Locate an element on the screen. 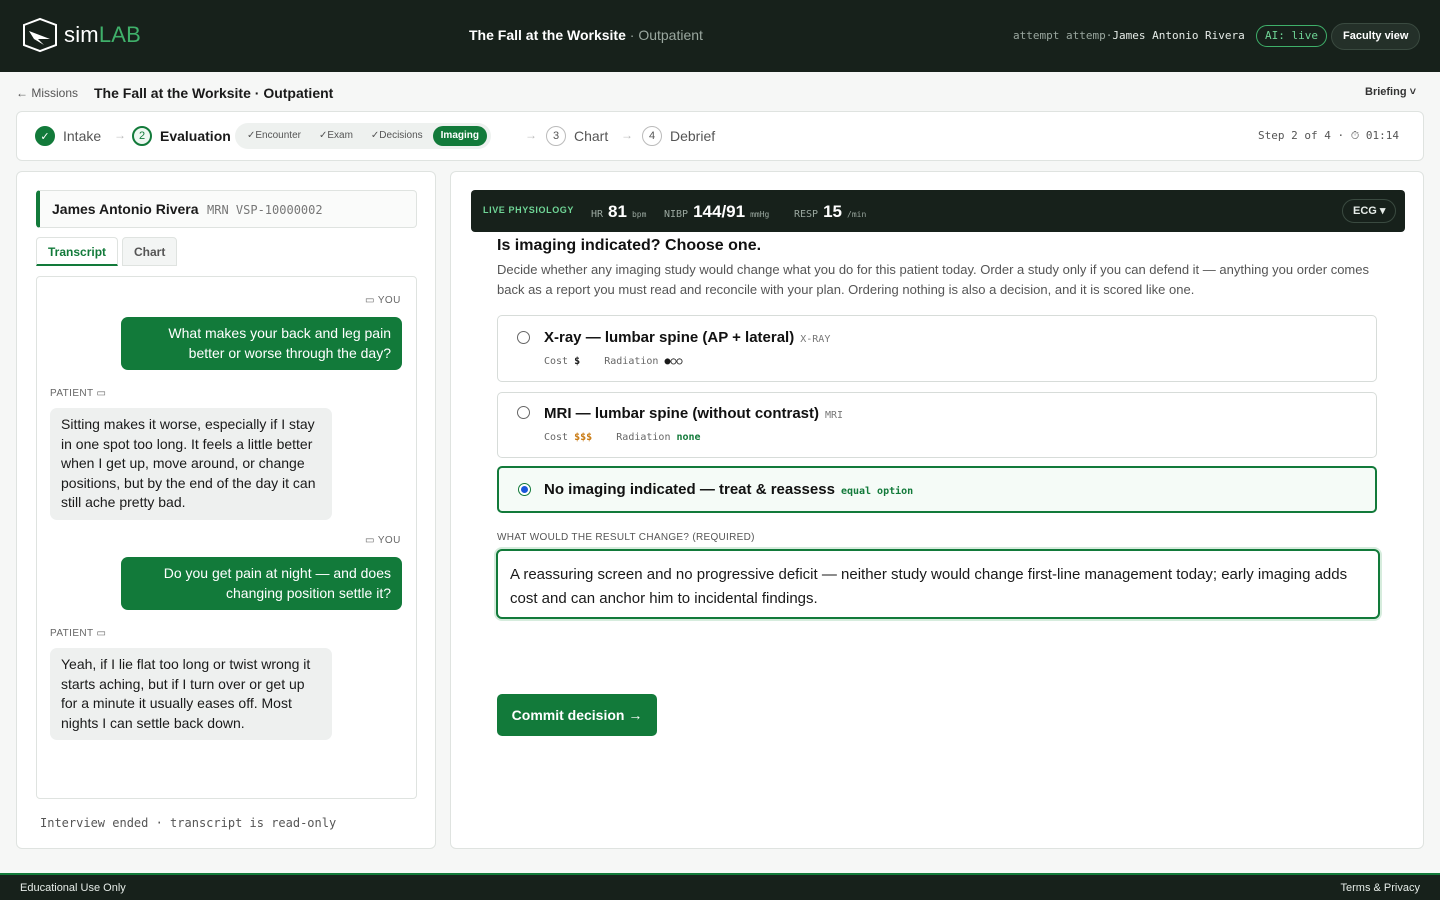 This screenshot has width=1440, height=900. terms-link: Terms & Privacy is located at coordinates (1380, 888).